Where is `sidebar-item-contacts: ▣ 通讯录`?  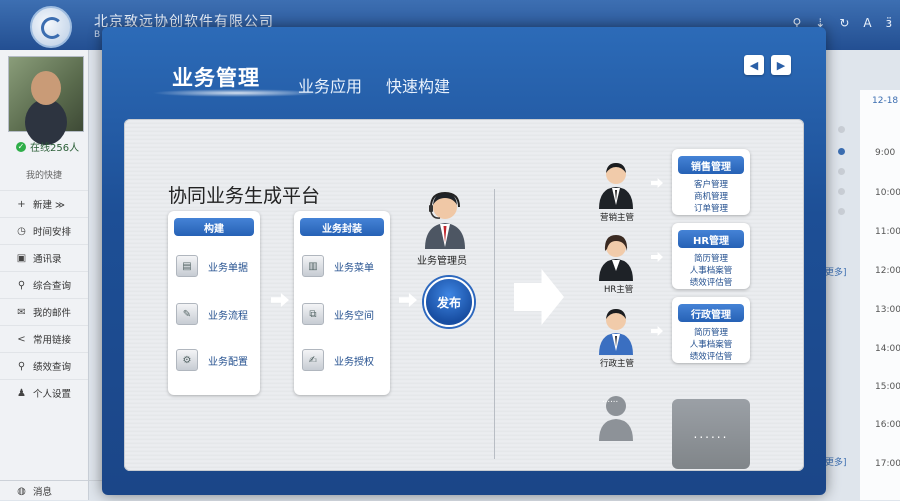 sidebar-item-contacts: ▣ 通讯录 is located at coordinates (44, 257).